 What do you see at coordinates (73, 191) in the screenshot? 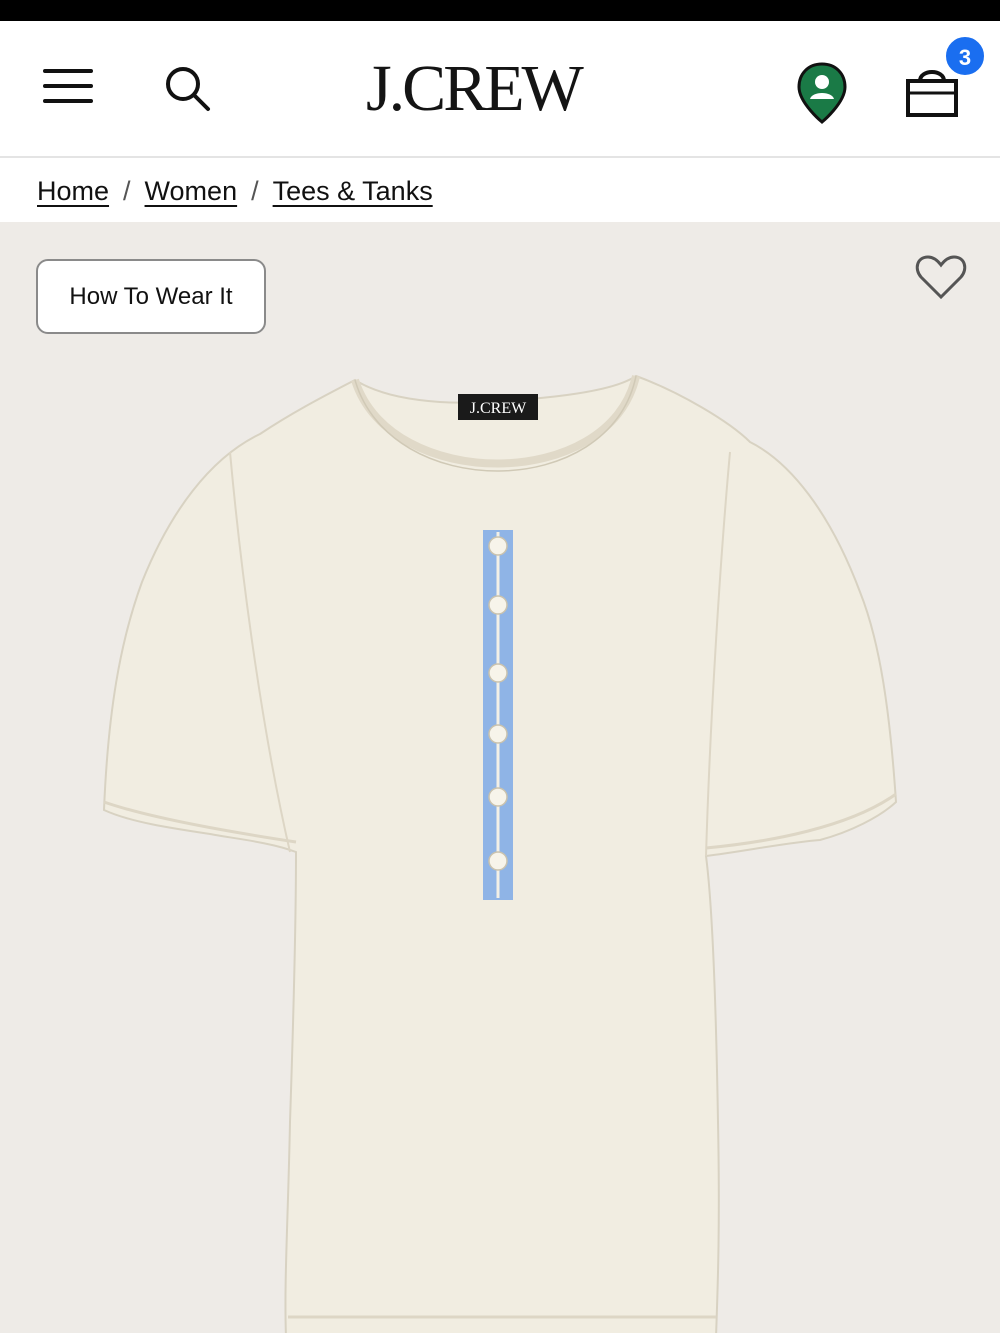
I see `breadcrumb-home: Home` at bounding box center [73, 191].